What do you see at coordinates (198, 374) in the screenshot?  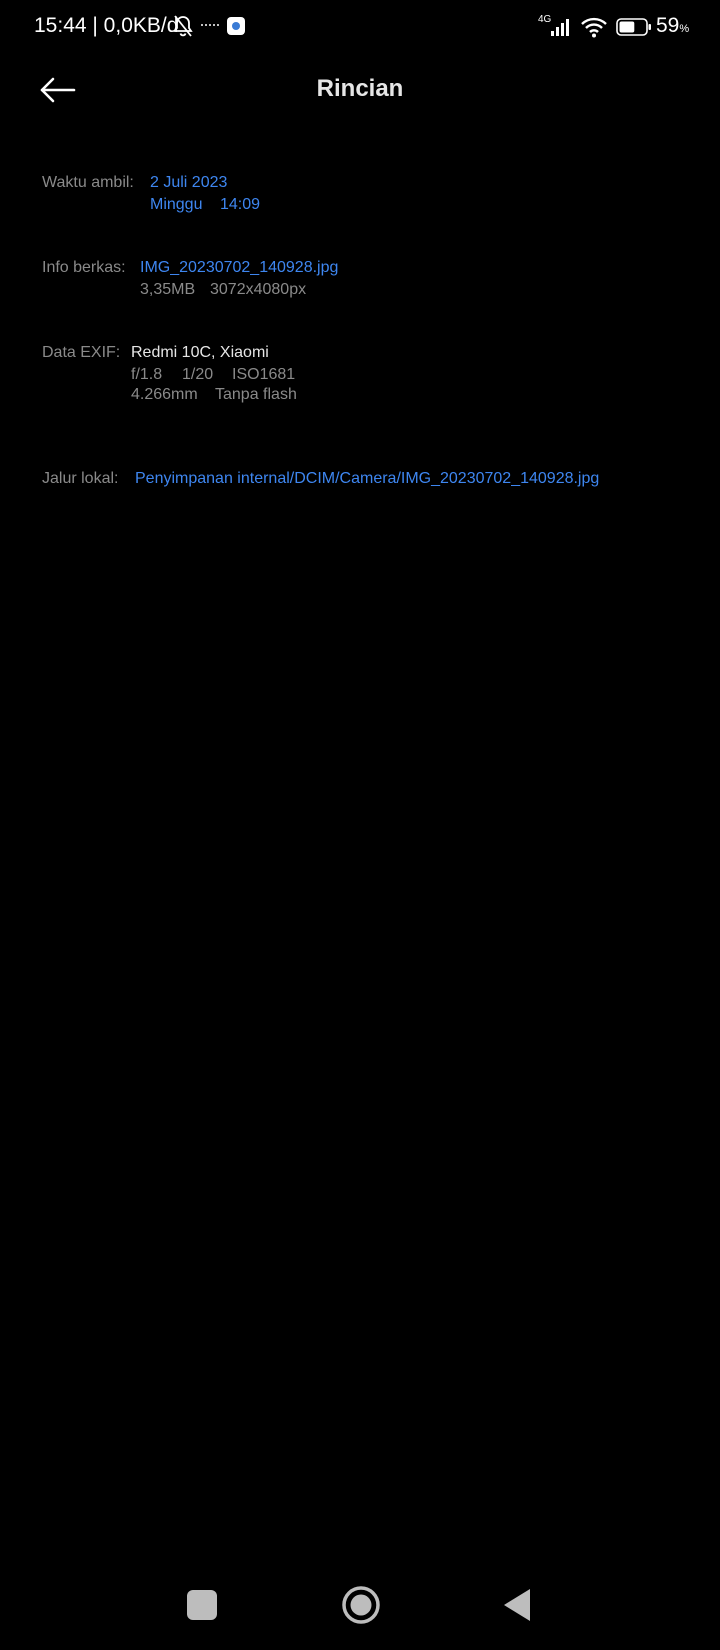 I see `exif-shutter: 1/20` at bounding box center [198, 374].